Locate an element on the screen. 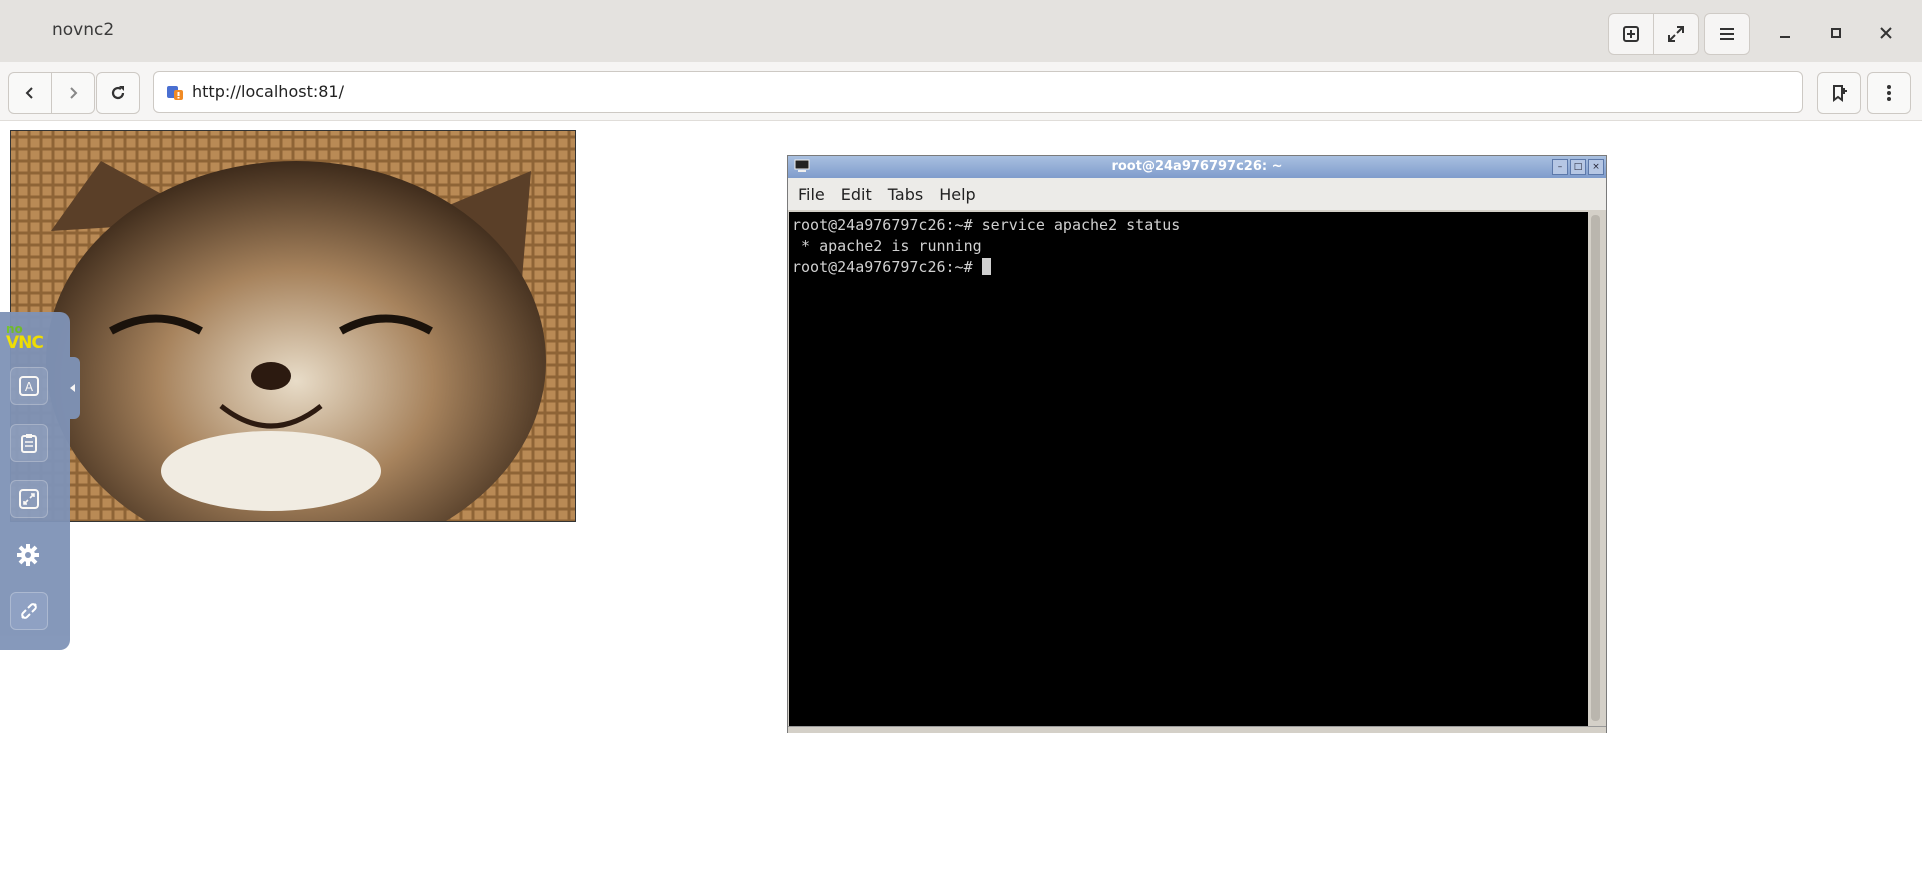 This screenshot has width=1922, height=876. control-bar-handle is located at coordinates (73, 388).